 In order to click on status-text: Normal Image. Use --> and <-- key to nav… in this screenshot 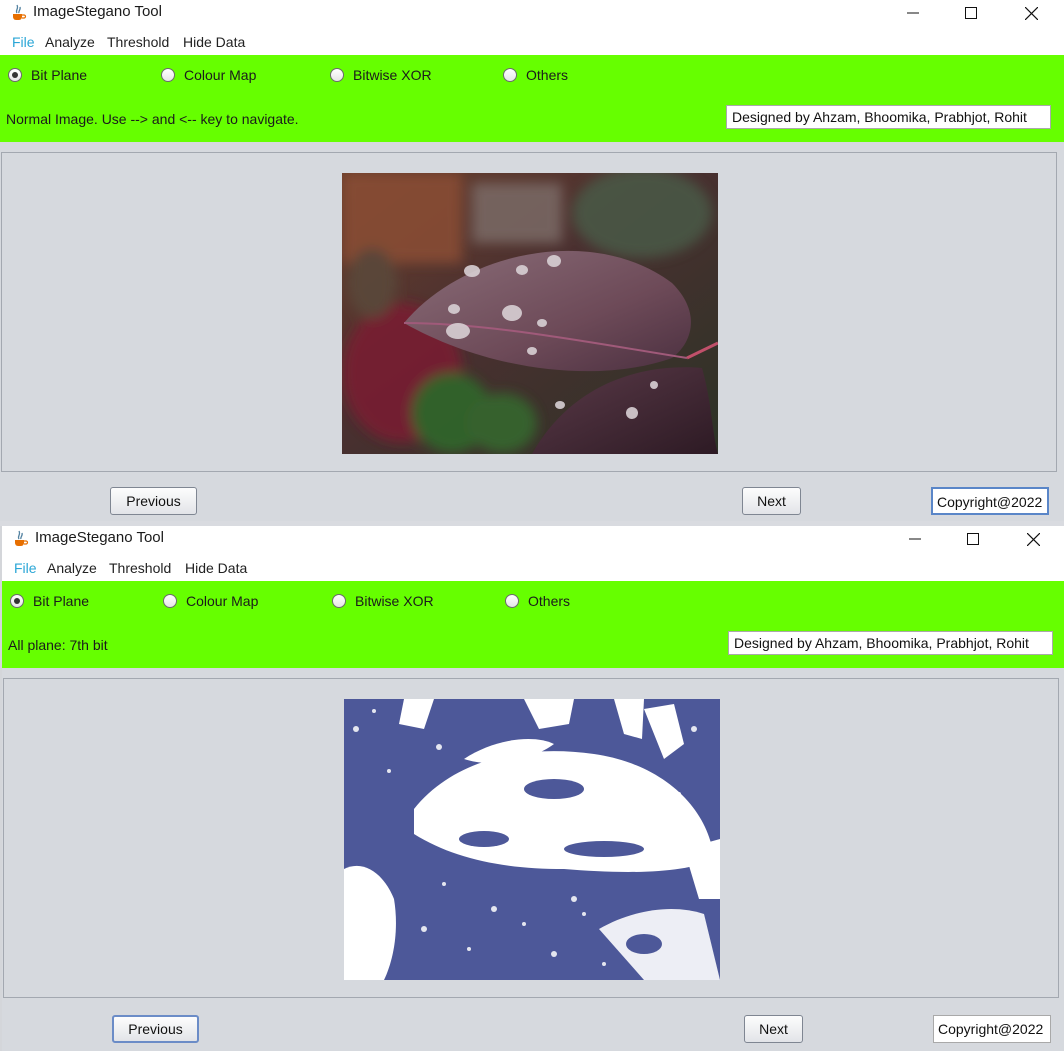, I will do `click(152, 119)`.